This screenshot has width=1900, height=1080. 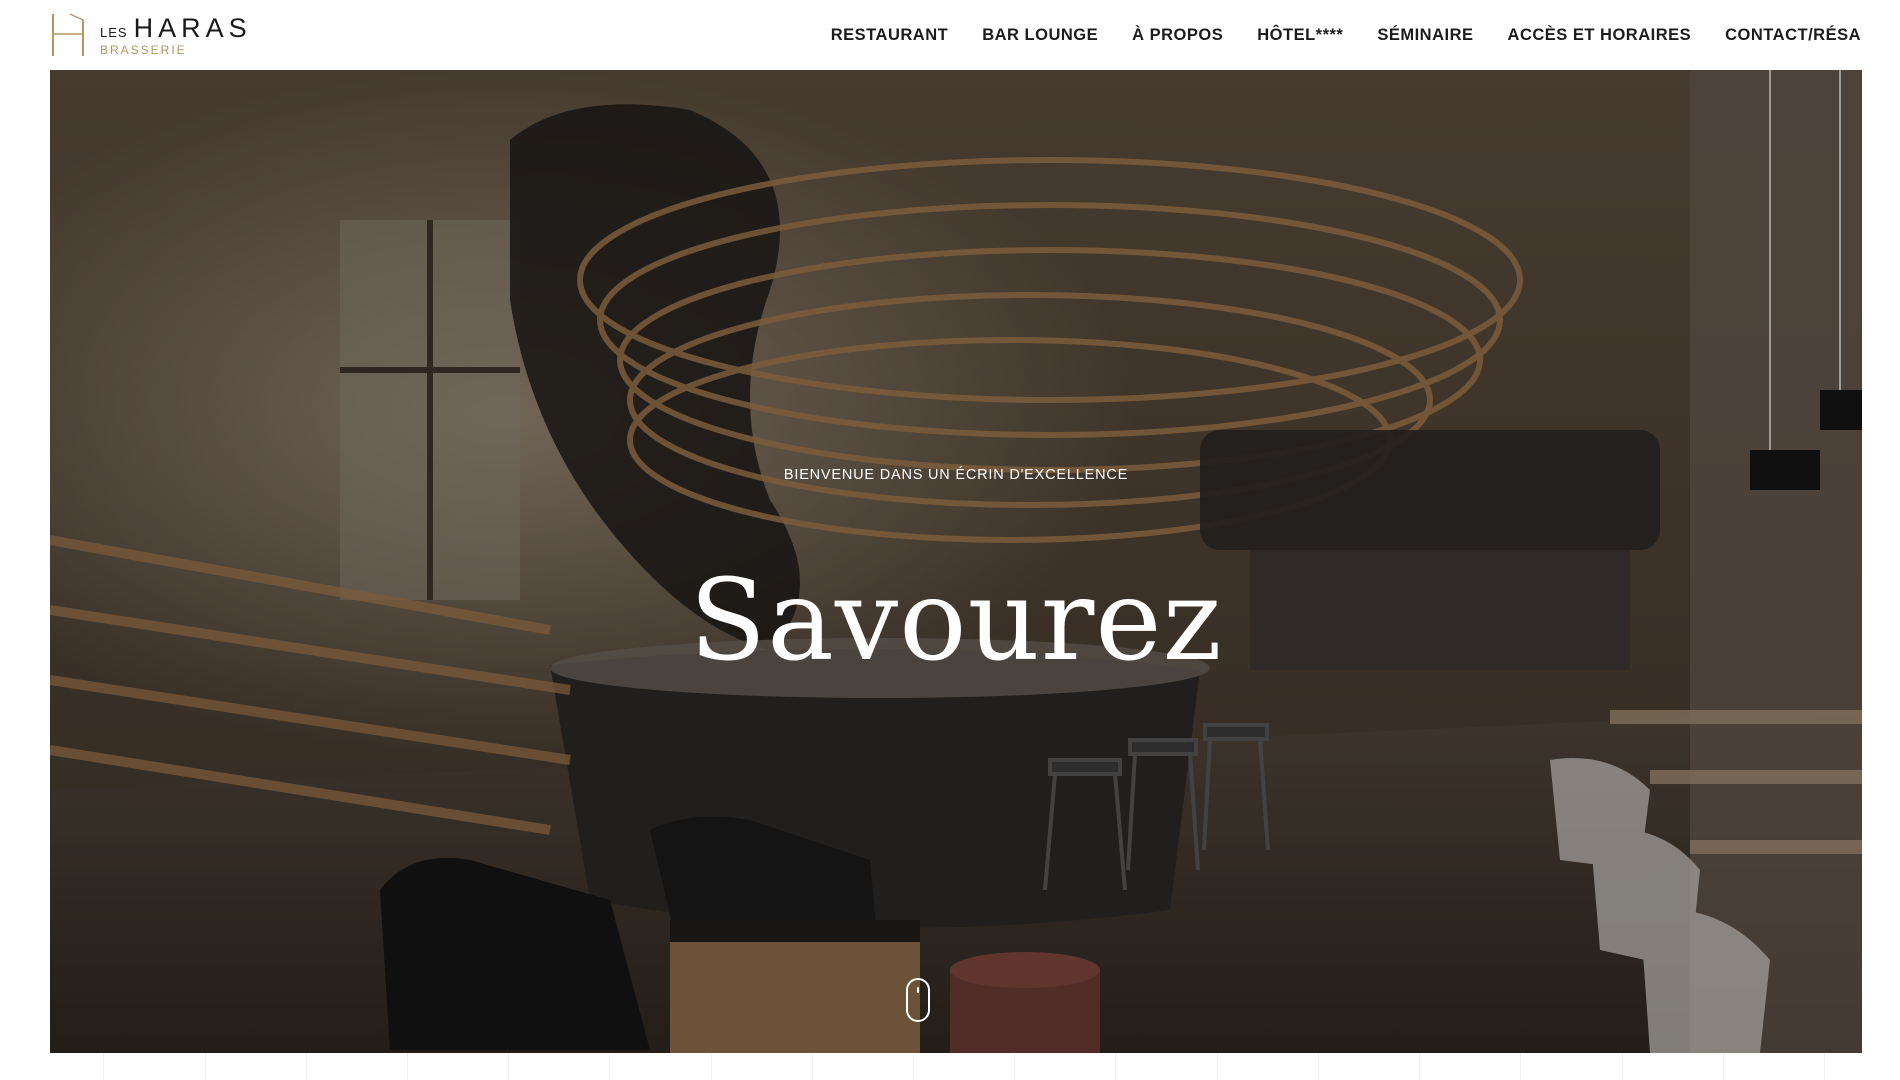 What do you see at coordinates (1177, 35) in the screenshot?
I see `nav-a-propos: À PROPOS` at bounding box center [1177, 35].